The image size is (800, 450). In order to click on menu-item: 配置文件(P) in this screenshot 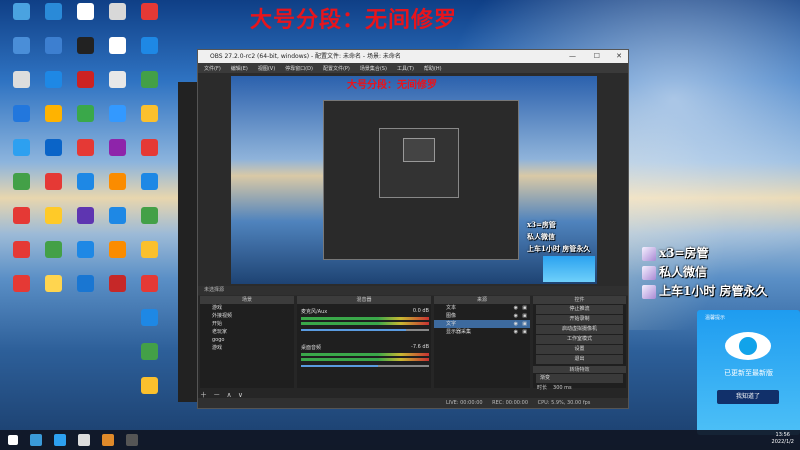, I will do `click(336, 68)`.